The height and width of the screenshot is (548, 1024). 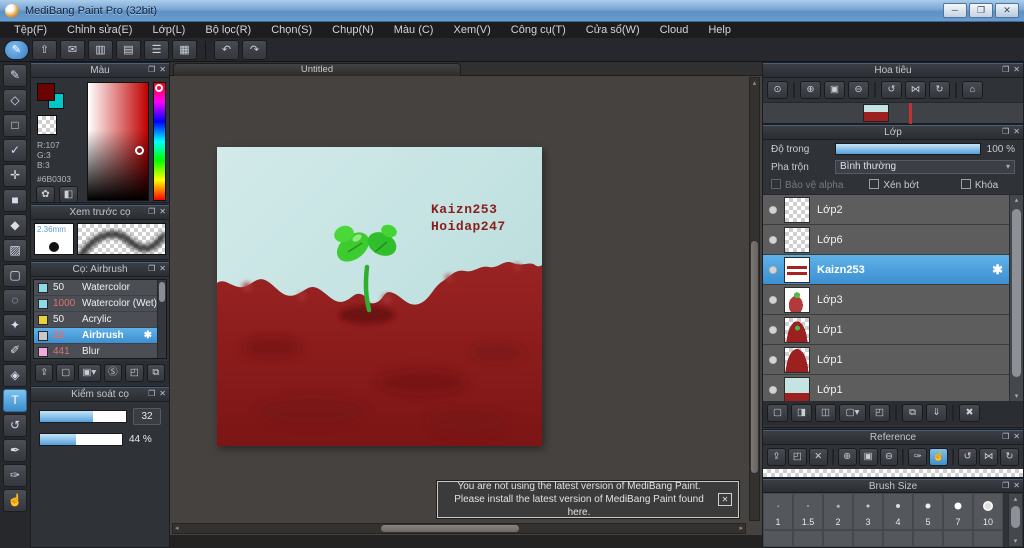 I want to click on medibang-cloud-icon: ✎, so click(x=16, y=49).